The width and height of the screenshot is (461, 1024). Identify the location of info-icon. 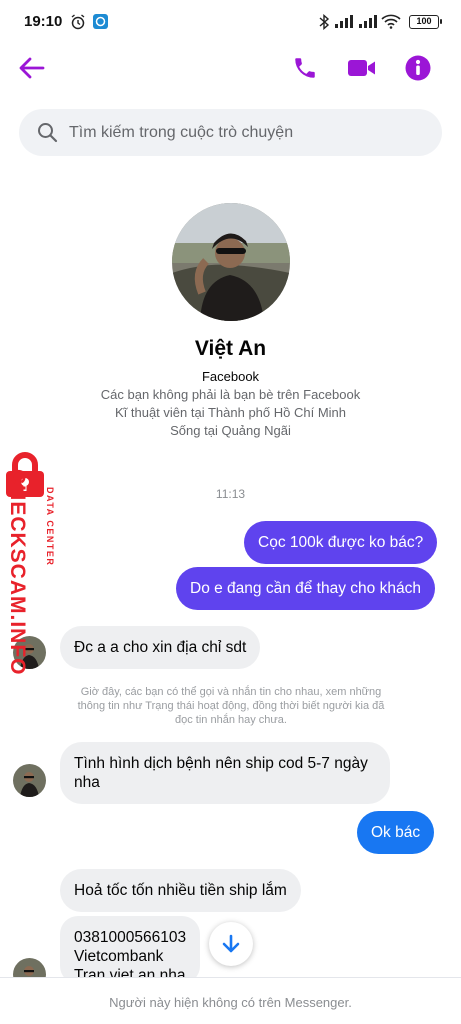
(418, 68).